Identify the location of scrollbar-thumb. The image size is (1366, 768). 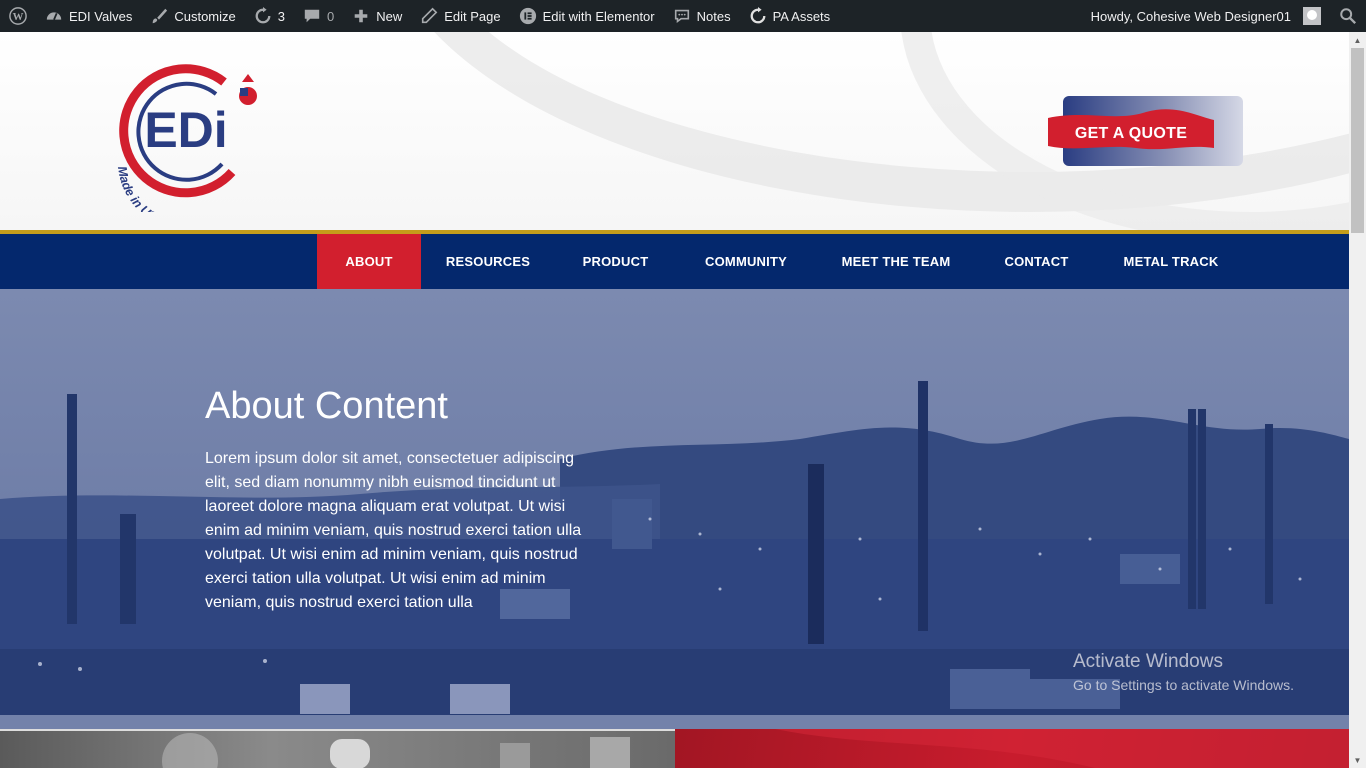
(1357, 140).